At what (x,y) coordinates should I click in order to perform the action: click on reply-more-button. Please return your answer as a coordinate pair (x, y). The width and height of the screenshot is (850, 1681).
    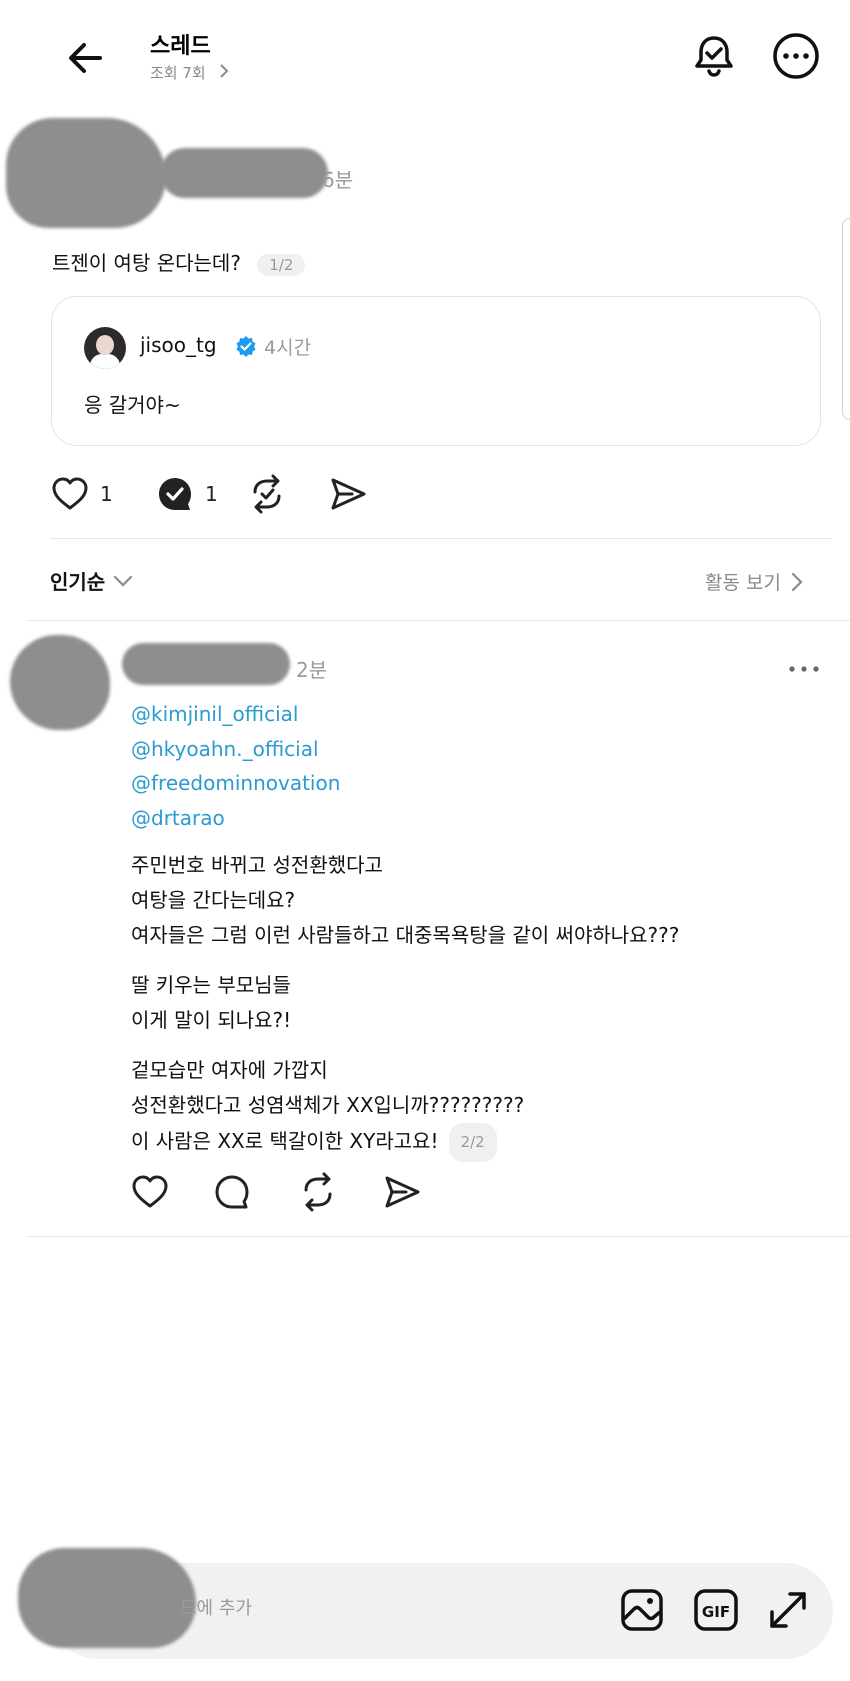
    Looking at the image, I should click on (804, 666).